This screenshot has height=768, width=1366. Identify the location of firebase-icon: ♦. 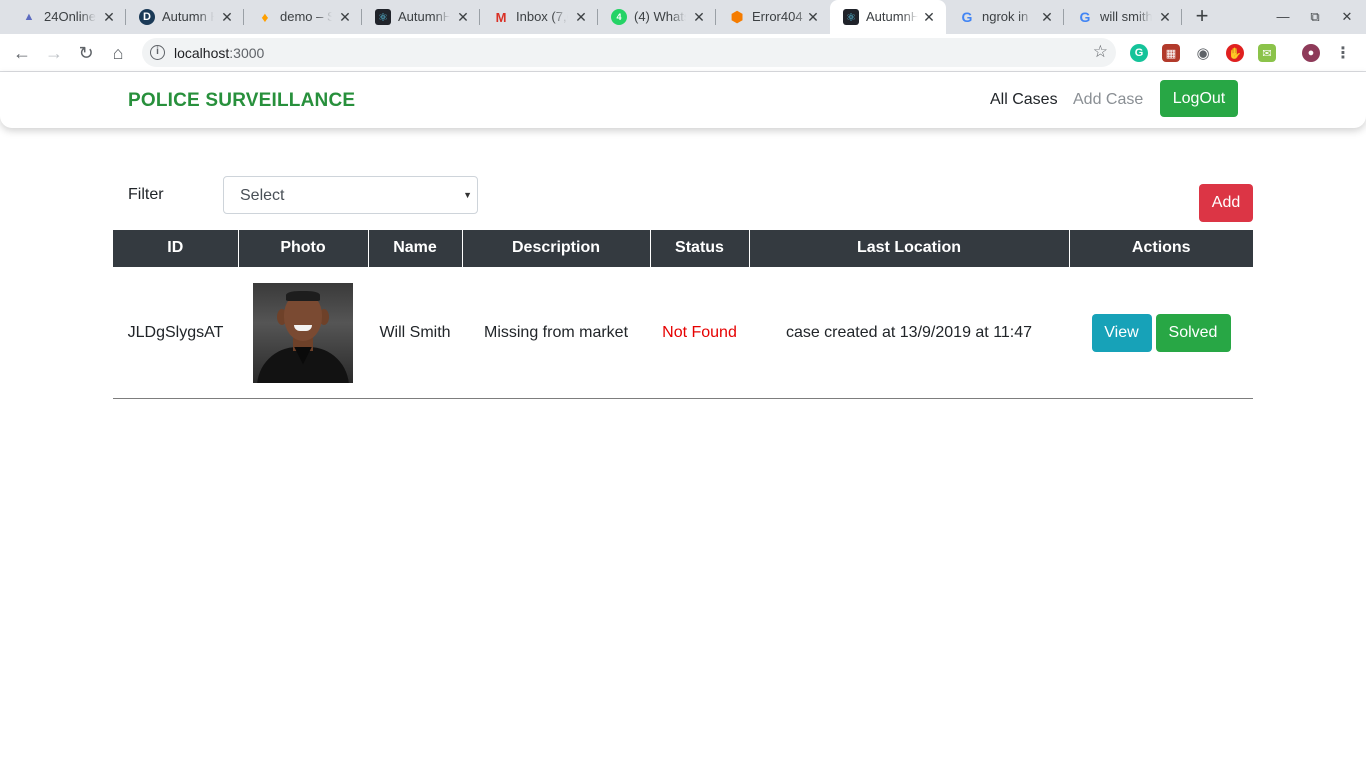
(265, 17).